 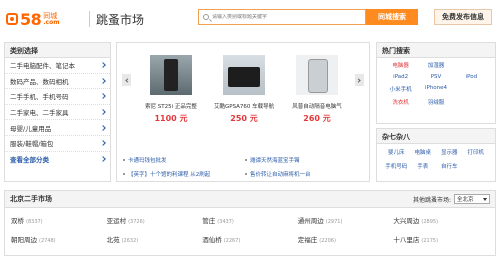 I want to click on misc-tag: 婴儿床, so click(x=396, y=152).